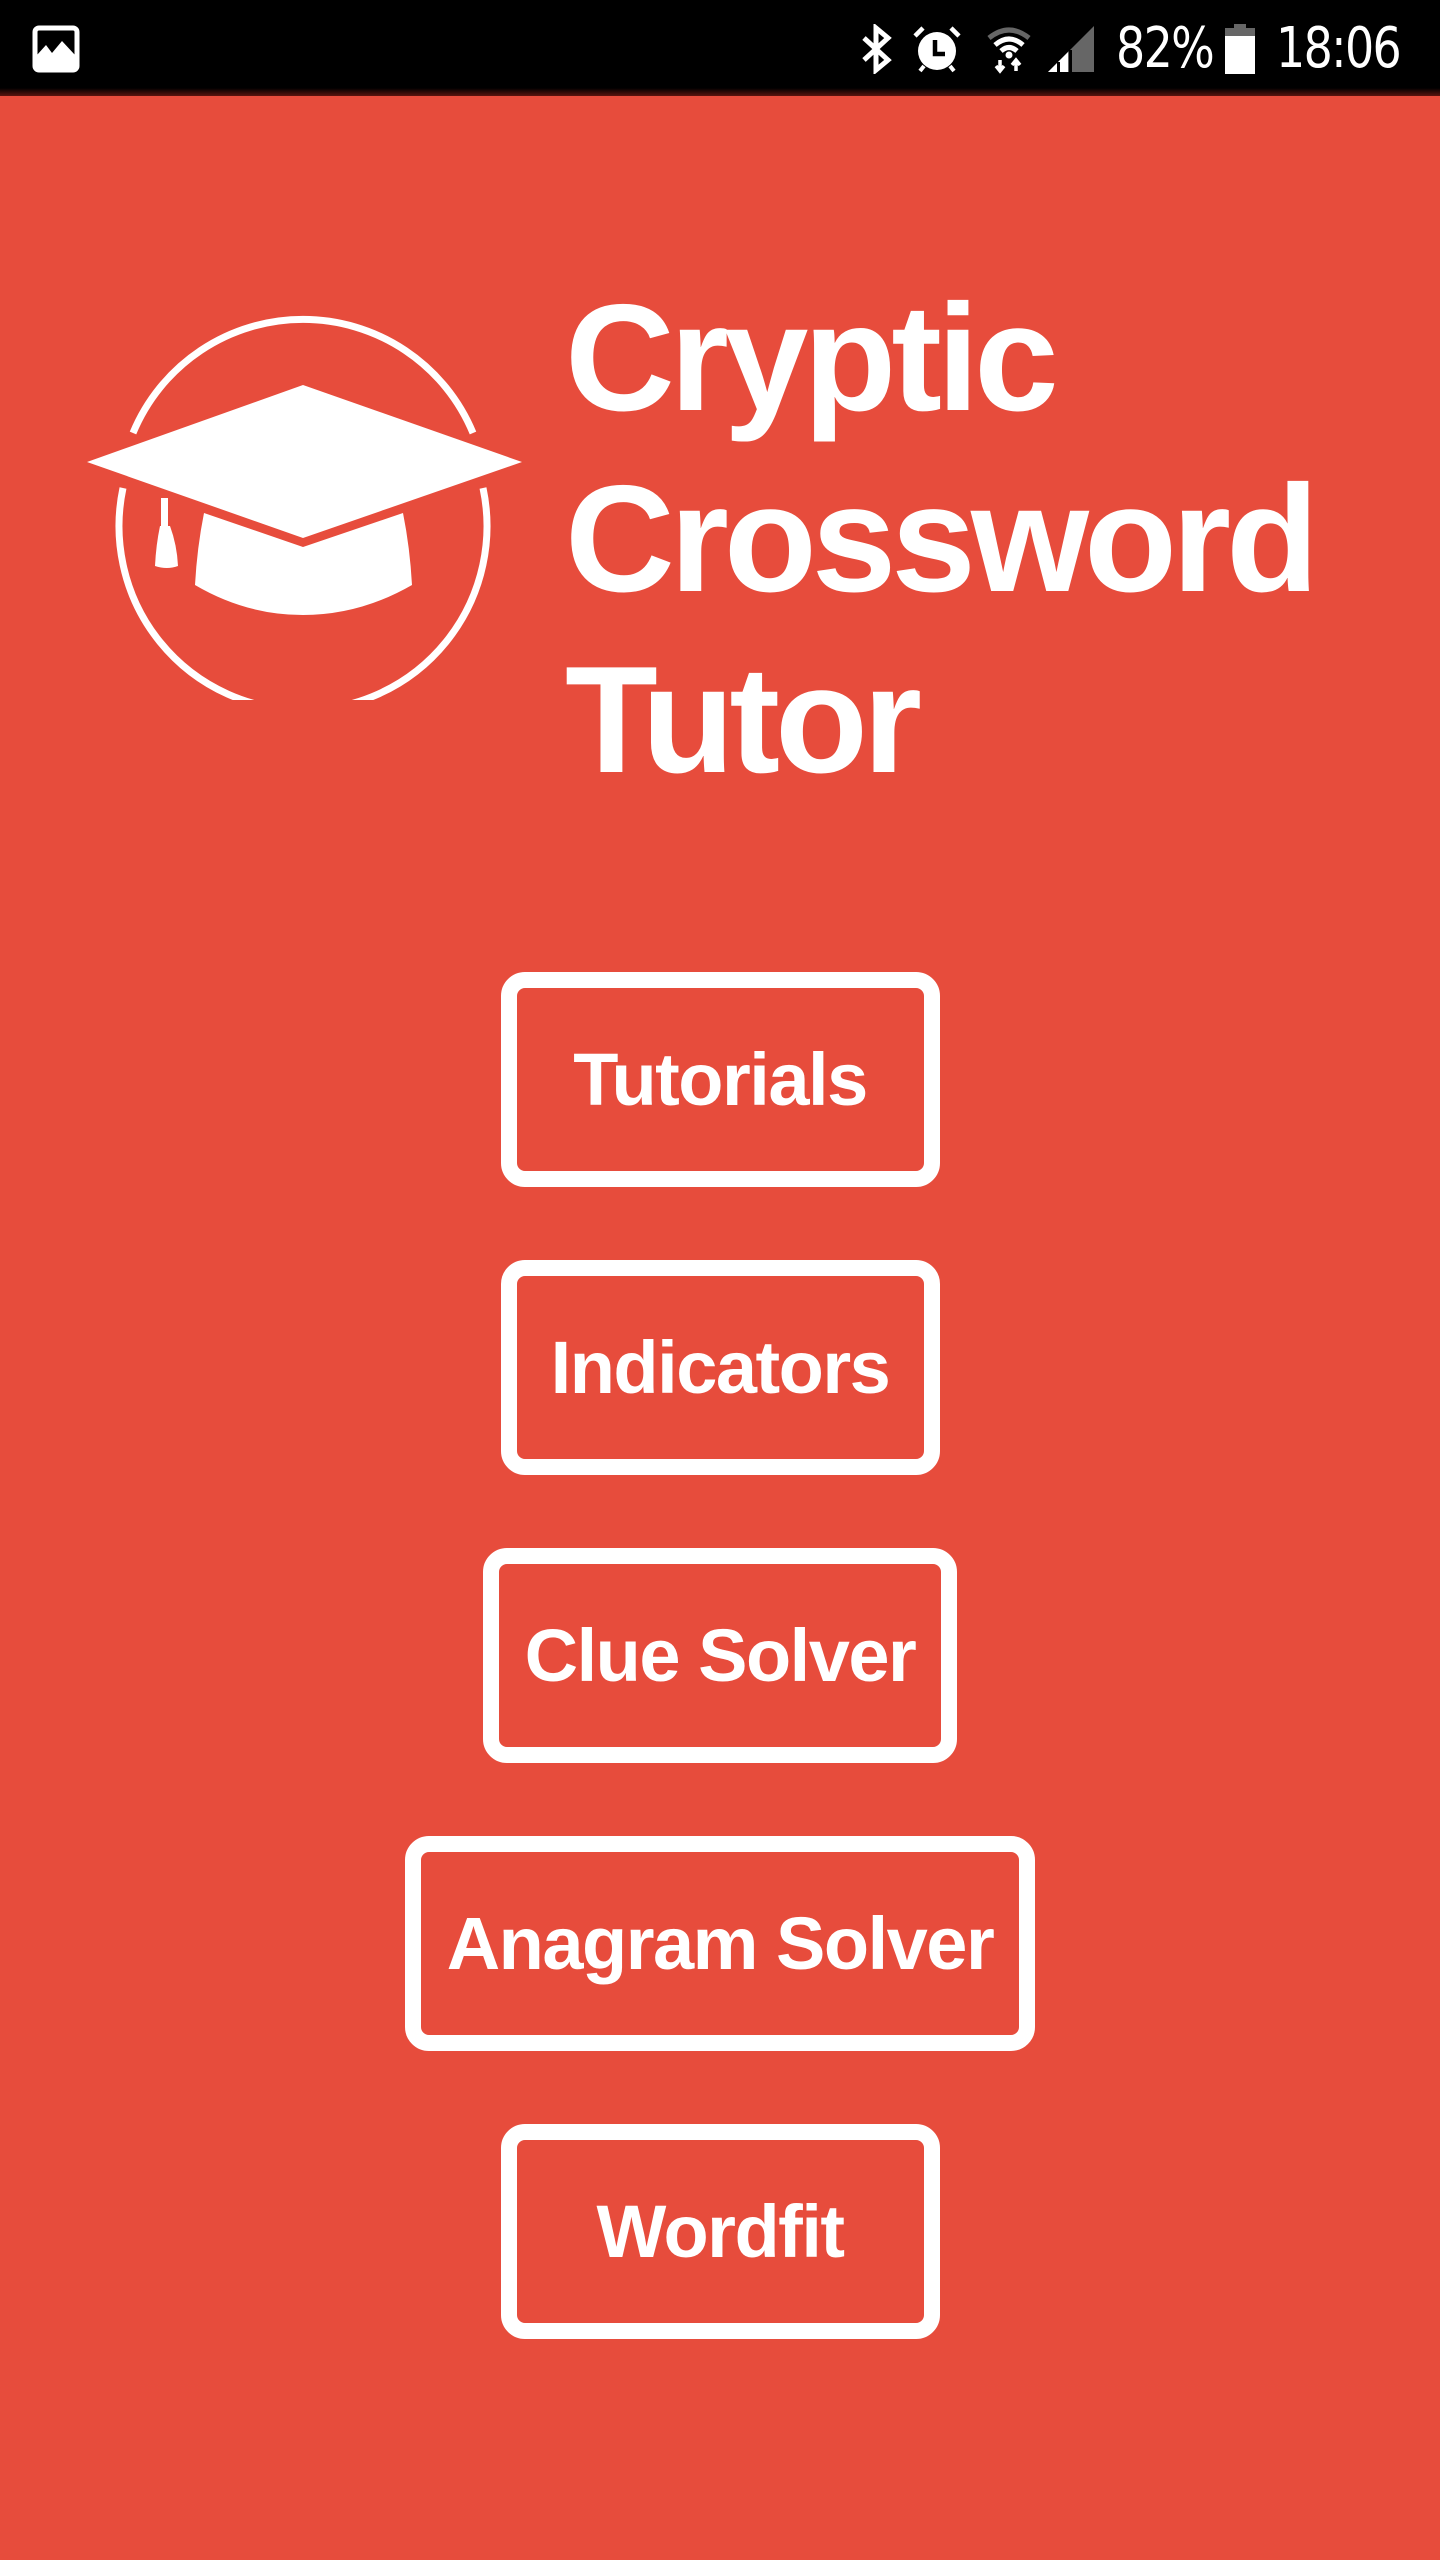 The image size is (1440, 2560). I want to click on battery-icon, so click(1240, 49).